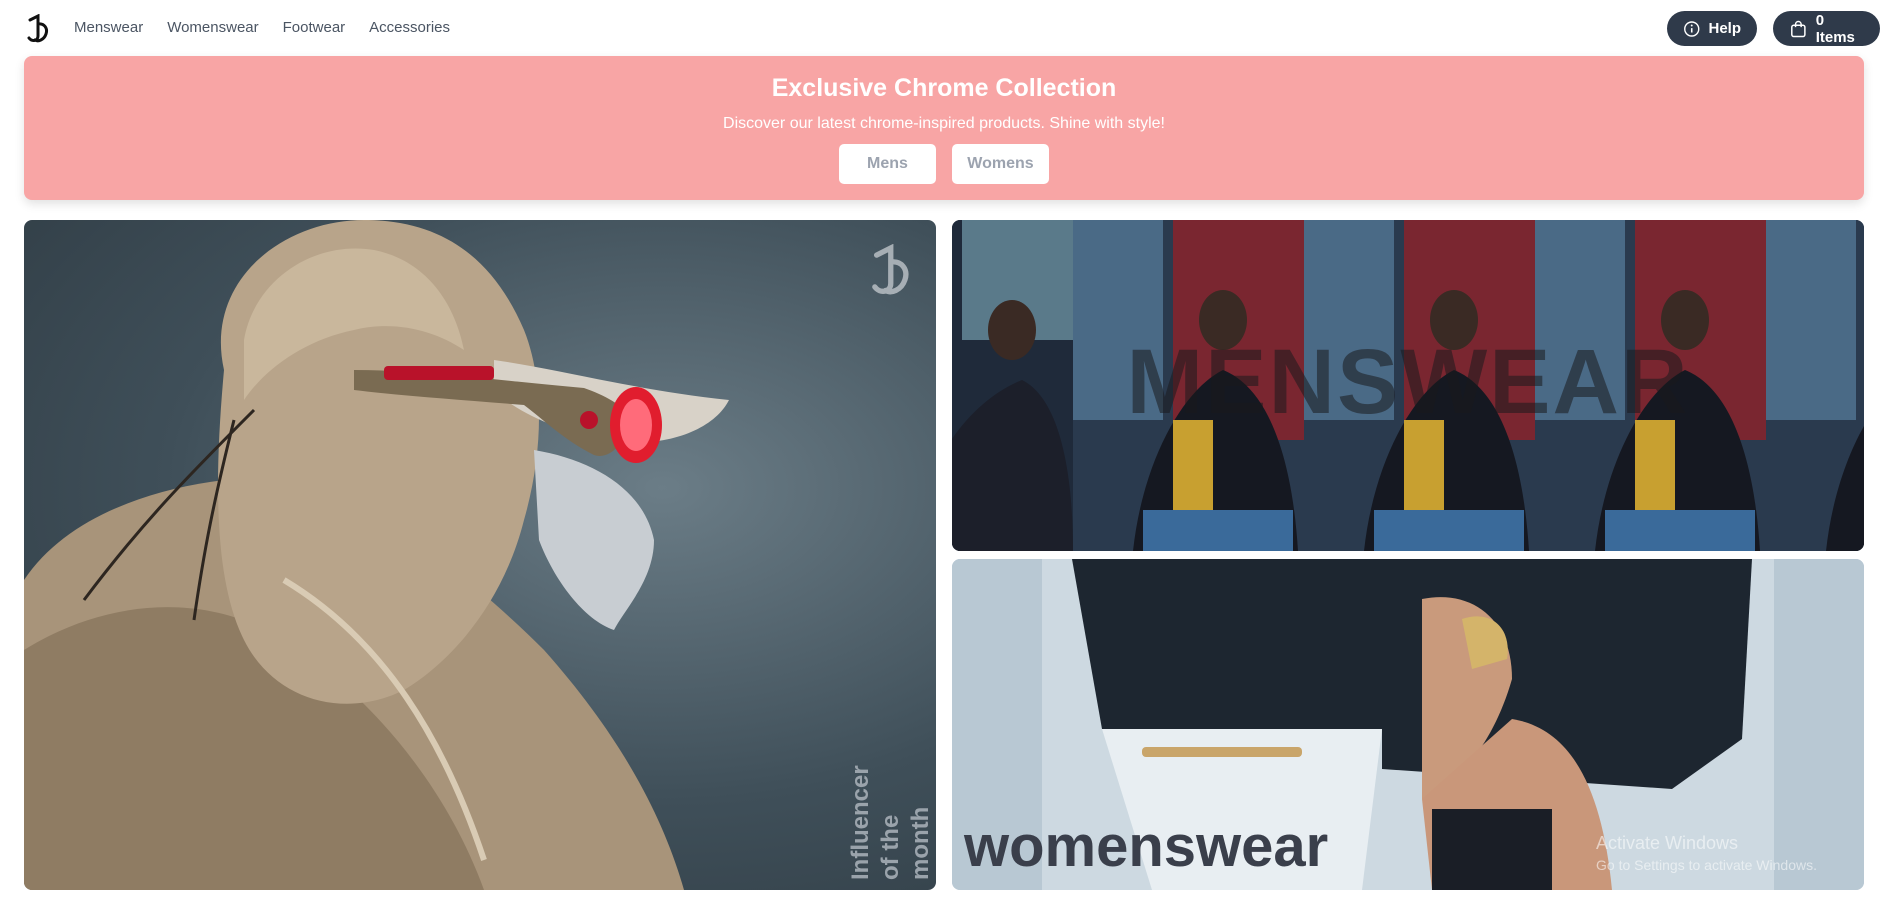 Image resolution: width=1890 pixels, height=904 pixels. I want to click on mens-button: Mens, so click(887, 164).